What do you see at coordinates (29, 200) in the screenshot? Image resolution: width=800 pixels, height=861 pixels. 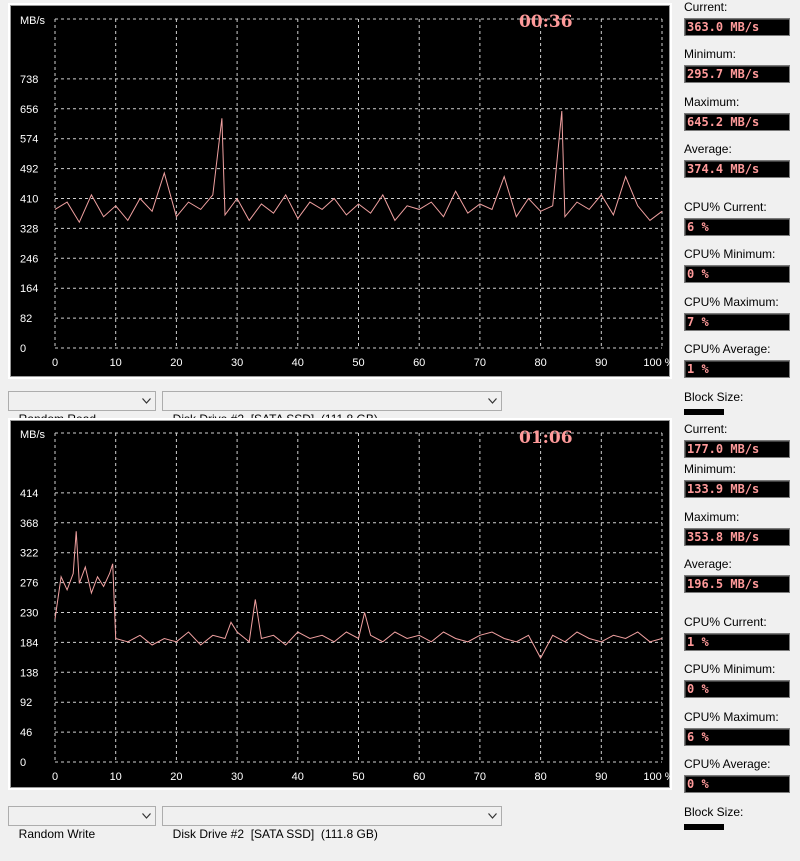 I see `y-tick-label: 410` at bounding box center [29, 200].